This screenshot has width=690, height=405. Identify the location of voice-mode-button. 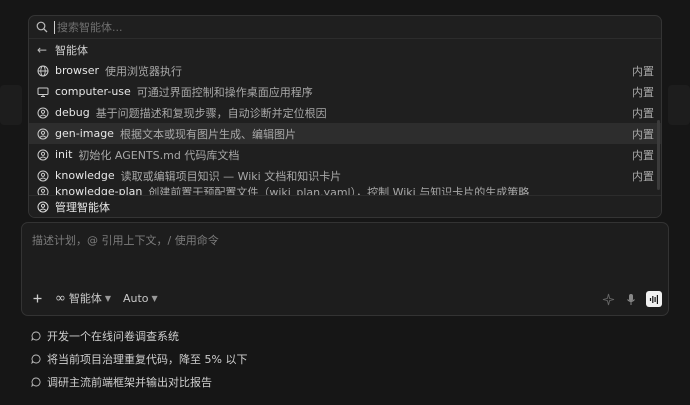
(654, 299).